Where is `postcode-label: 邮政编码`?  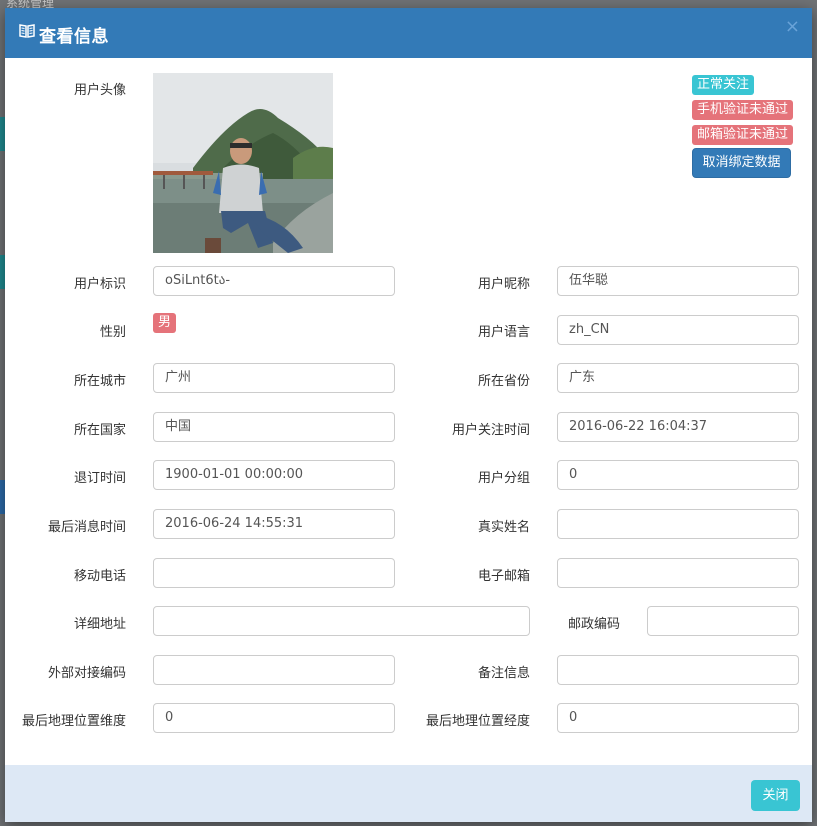
postcode-label: 邮政编码 is located at coordinates (593, 624).